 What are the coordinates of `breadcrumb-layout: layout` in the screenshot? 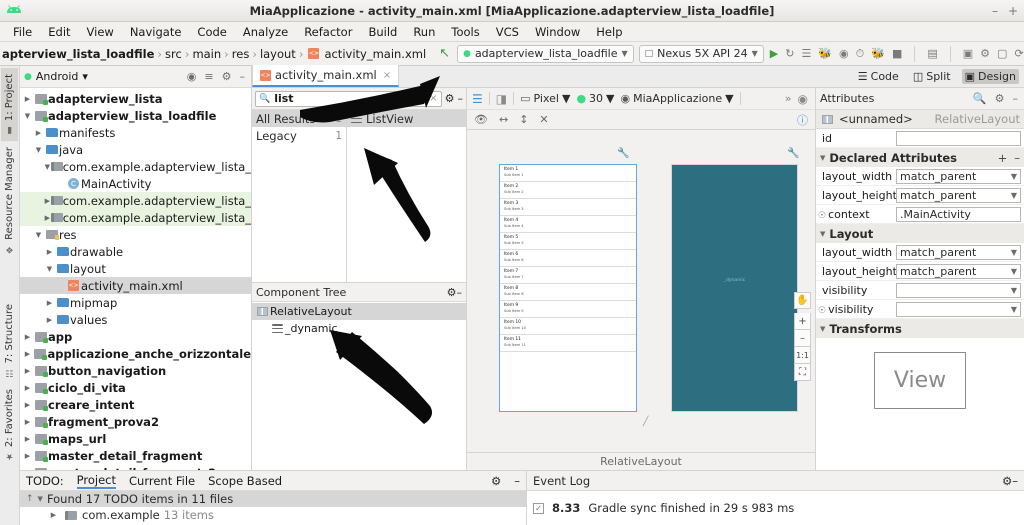 It's located at (278, 54).